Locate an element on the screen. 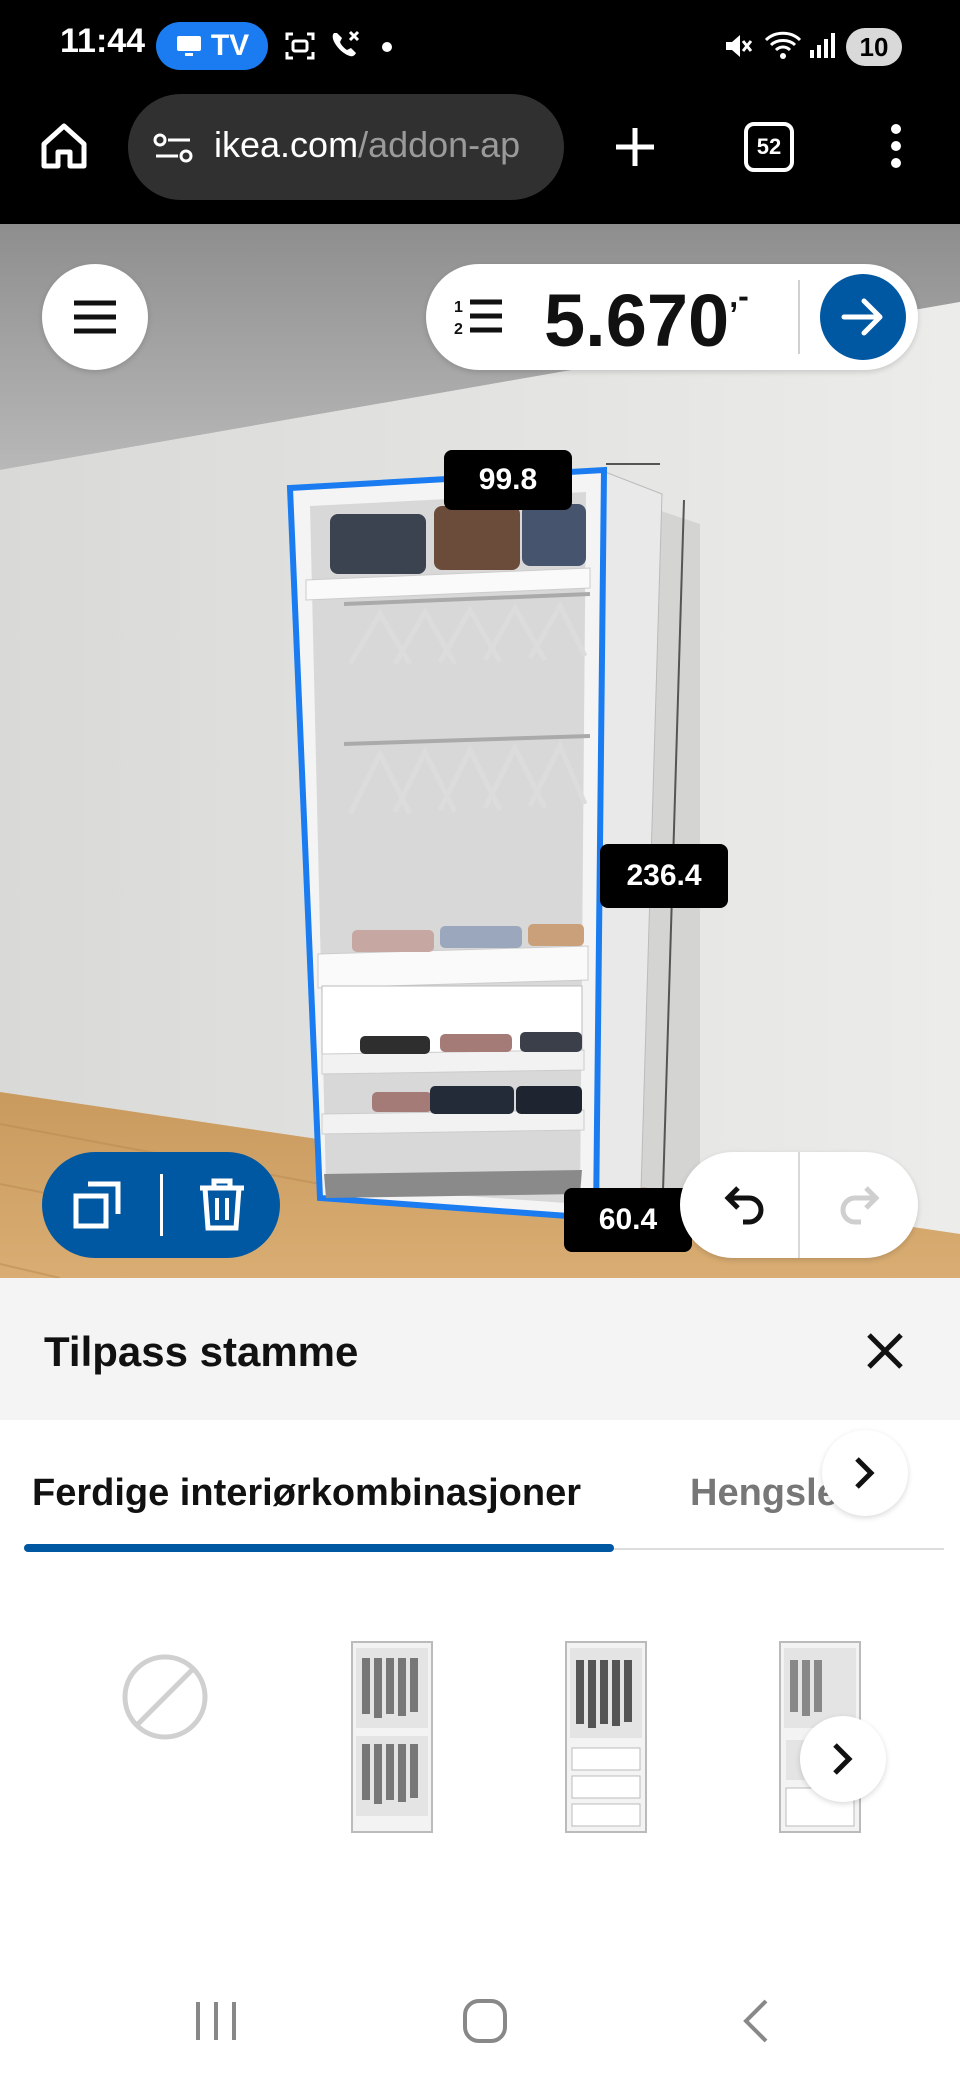  system-nav-bar is located at coordinates (480, 2020).